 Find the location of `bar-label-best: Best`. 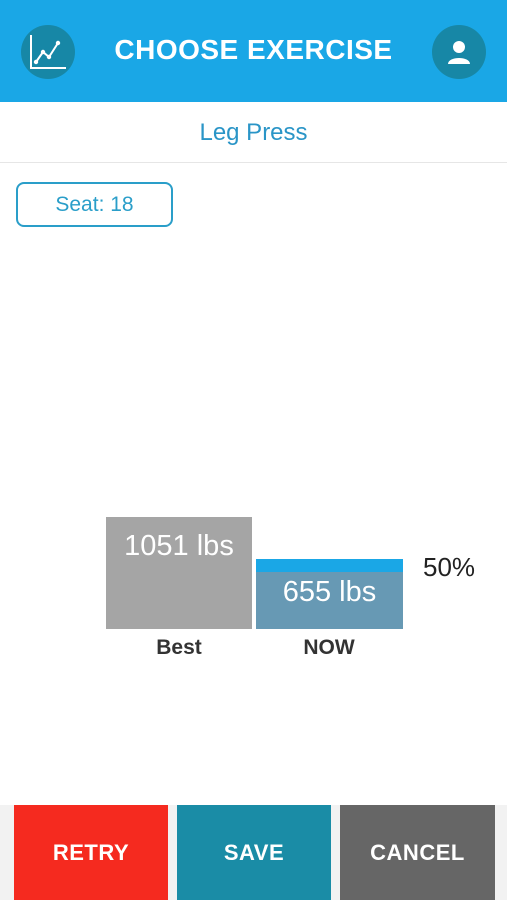

bar-label-best: Best is located at coordinates (179, 647).